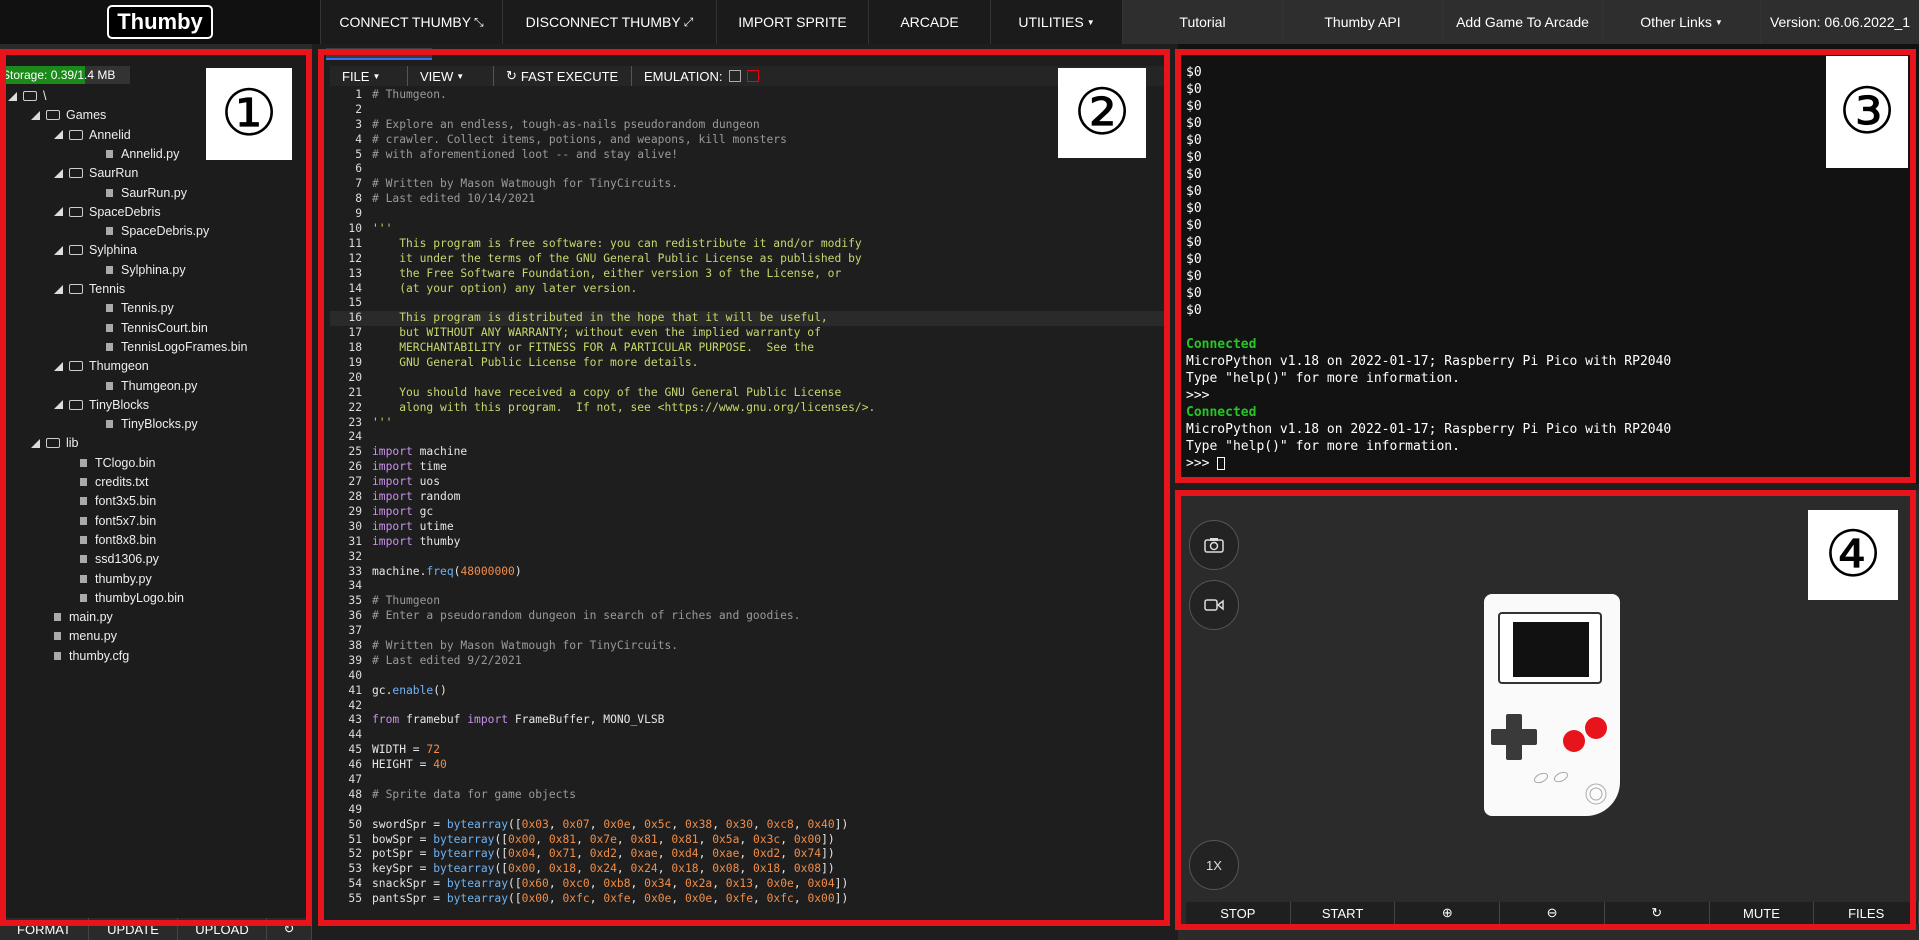 Image resolution: width=1919 pixels, height=940 pixels. Describe the element at coordinates (113, 250) in the screenshot. I see `tree-item-label: Sylphina` at that location.